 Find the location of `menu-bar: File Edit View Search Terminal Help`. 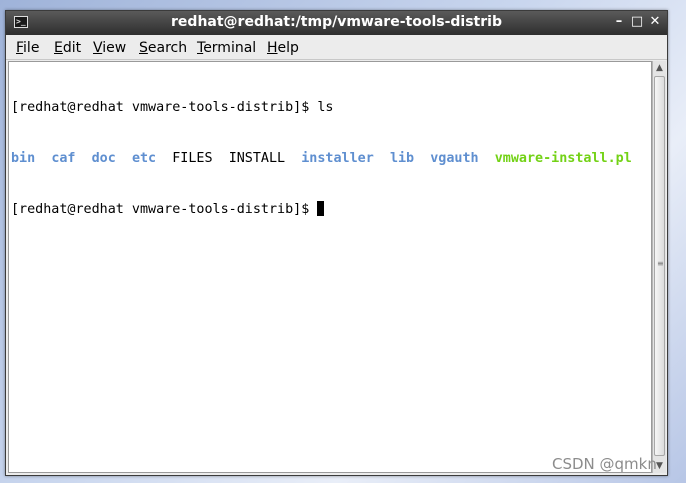

menu-bar: File Edit View Search Terminal Help is located at coordinates (336, 48).